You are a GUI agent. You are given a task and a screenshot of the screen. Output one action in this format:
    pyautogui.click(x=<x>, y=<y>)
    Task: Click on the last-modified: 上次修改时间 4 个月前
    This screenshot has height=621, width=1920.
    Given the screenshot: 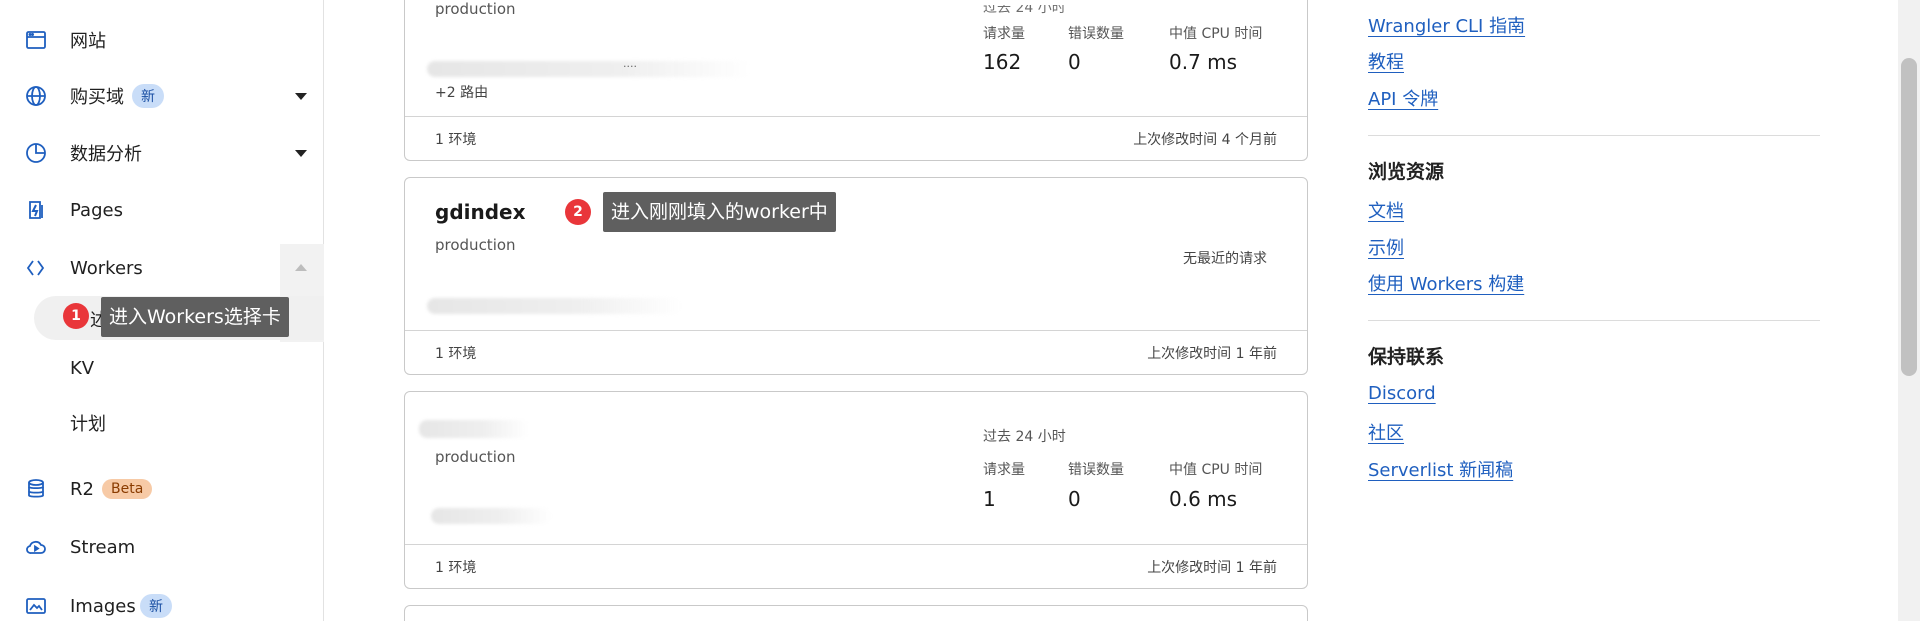 What is the action you would take?
    pyautogui.click(x=1205, y=140)
    